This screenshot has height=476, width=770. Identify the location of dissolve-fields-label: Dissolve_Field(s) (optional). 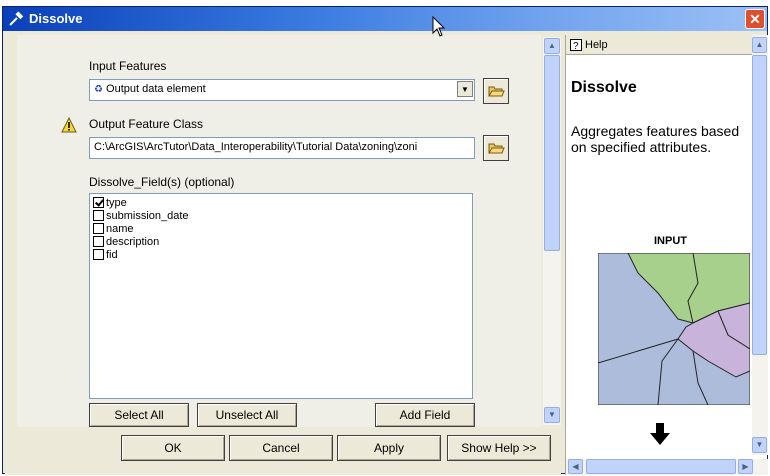
(162, 182).